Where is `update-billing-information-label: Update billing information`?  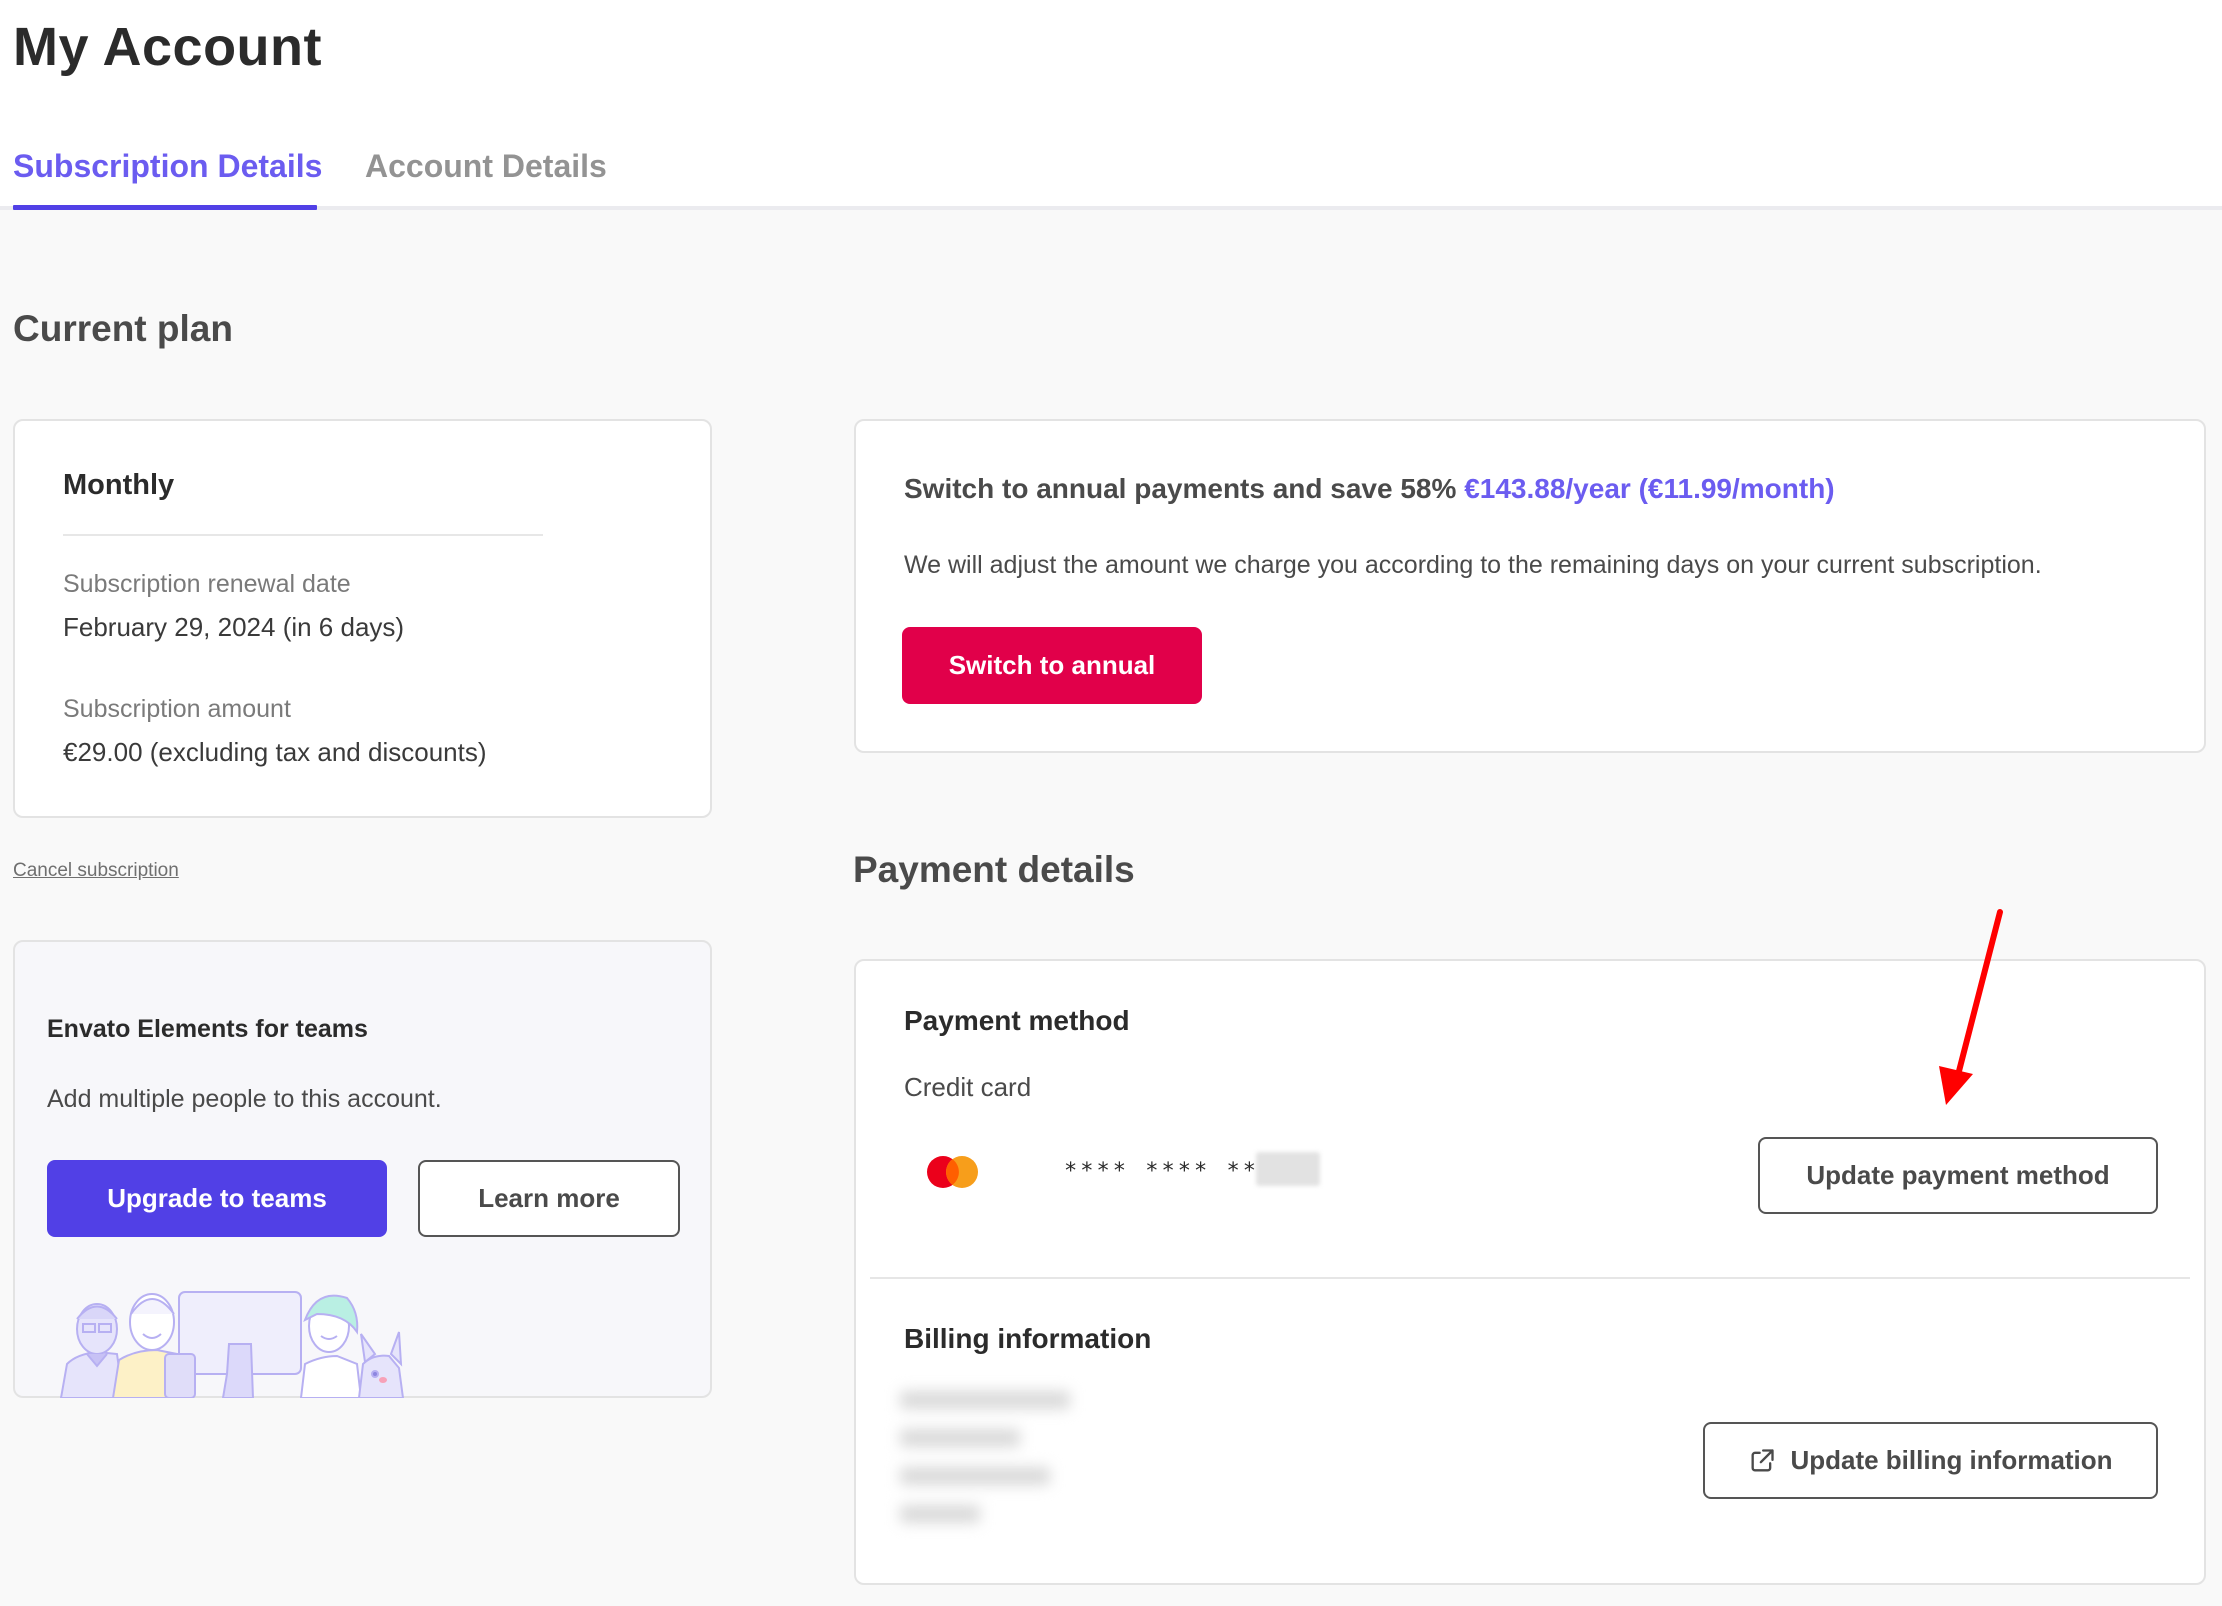
update-billing-information-label: Update billing information is located at coordinates (1951, 1460).